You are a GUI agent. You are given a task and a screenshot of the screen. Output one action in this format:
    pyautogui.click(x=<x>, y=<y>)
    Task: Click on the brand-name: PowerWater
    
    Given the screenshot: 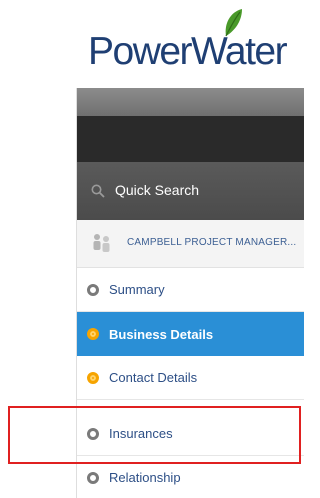 What is the action you would take?
    pyautogui.click(x=188, y=51)
    